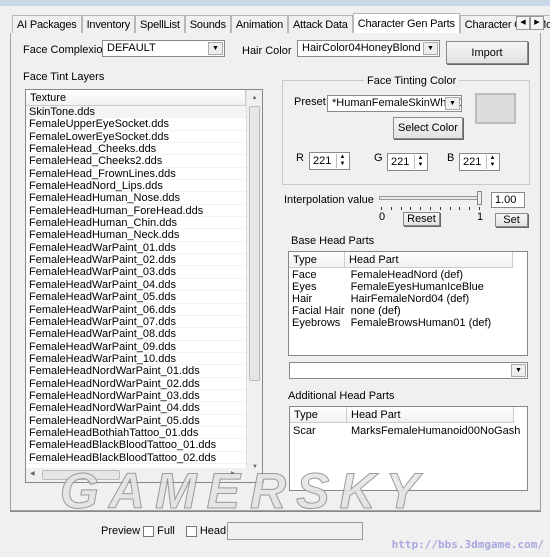 The height and width of the screenshot is (557, 550). What do you see at coordinates (428, 128) in the screenshot?
I see `select-color-button: Select Color` at bounding box center [428, 128].